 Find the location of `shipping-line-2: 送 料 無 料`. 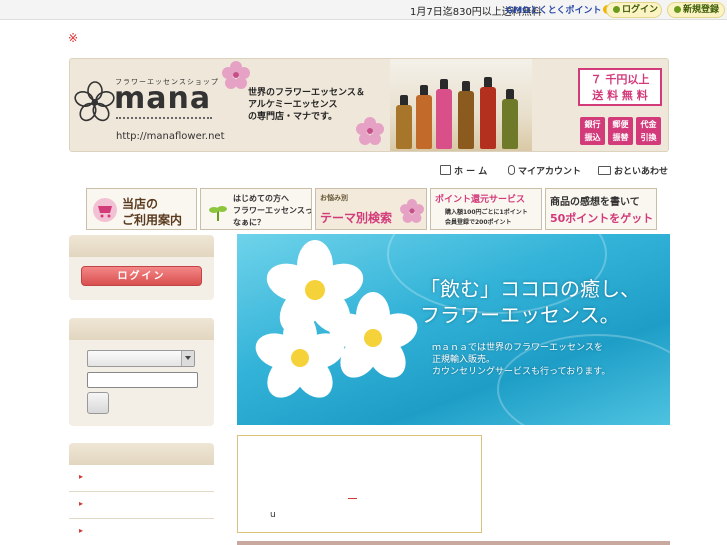

shipping-line-2: 送 料 無 料 is located at coordinates (620, 95).